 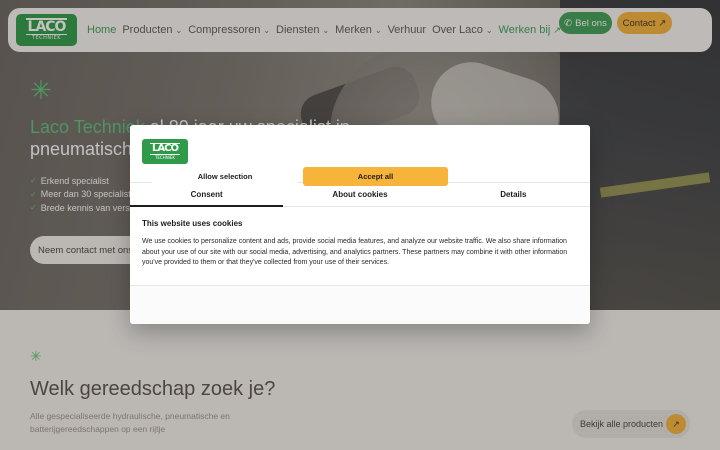 I want to click on logo-subtext: TECHNIEK, so click(x=165, y=157).